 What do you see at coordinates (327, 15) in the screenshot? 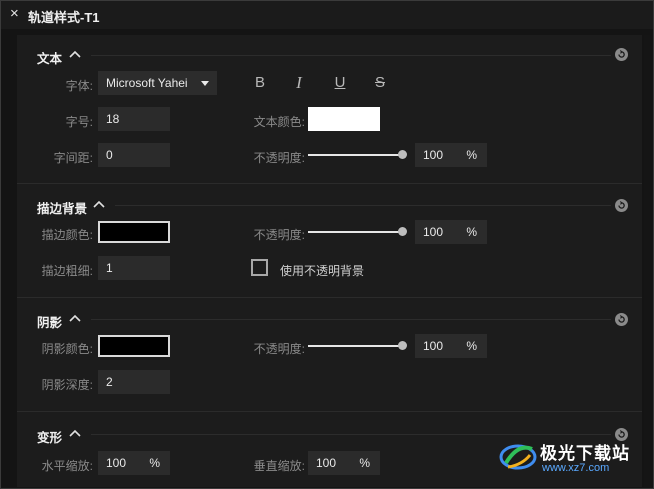
I see `title-bar: × 轨道样式-T1` at bounding box center [327, 15].